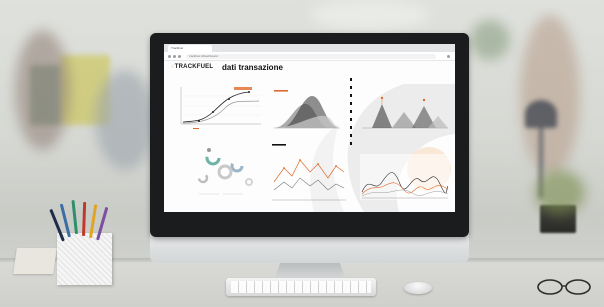 This screenshot has height=307, width=604. I want to click on jagged-line-panel, so click(309, 172).